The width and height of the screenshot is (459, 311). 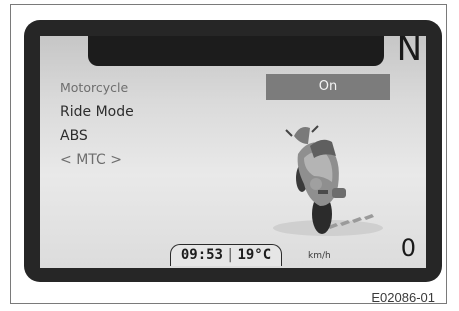 I want to click on figure-code: E02086-01, so click(x=403, y=297).